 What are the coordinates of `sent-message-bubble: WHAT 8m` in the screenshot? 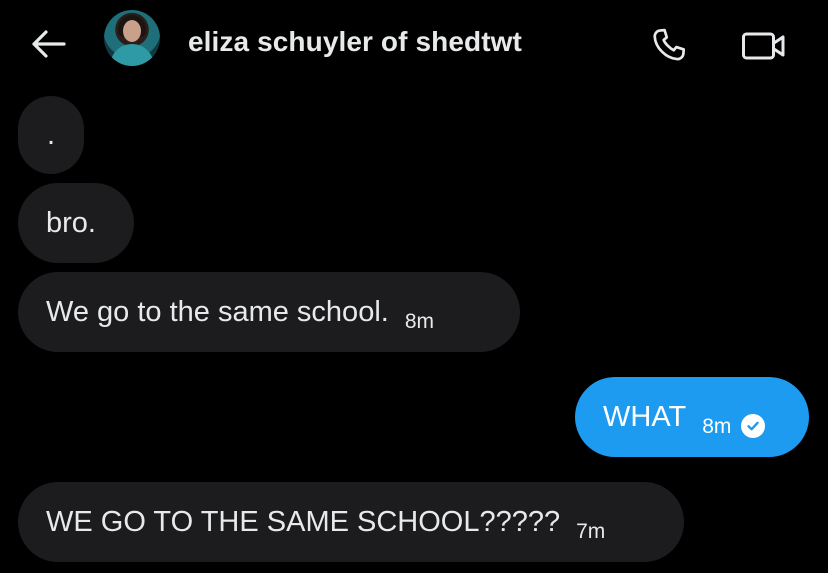 It's located at (692, 417).